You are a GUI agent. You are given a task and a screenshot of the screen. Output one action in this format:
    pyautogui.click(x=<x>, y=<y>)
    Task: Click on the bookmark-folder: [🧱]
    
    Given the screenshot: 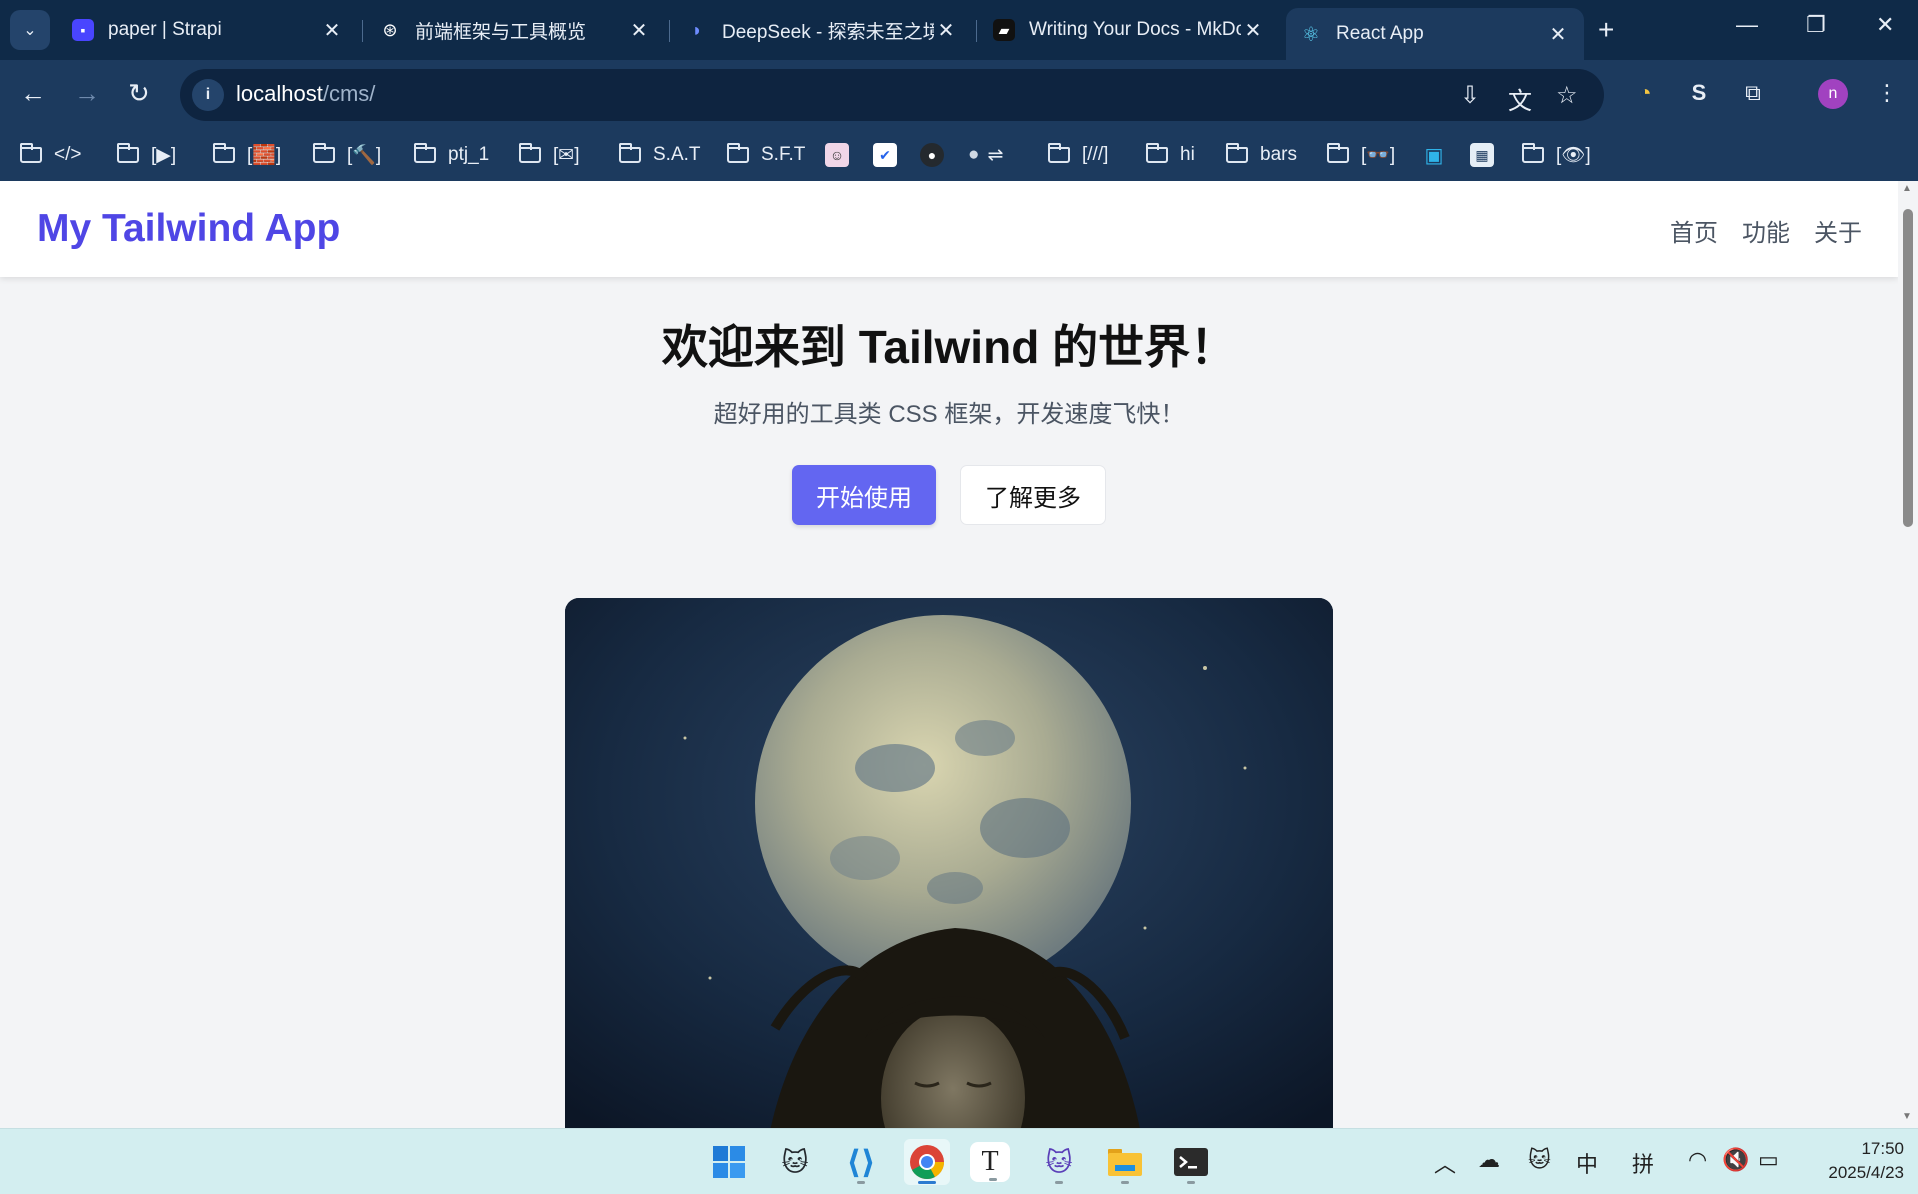 What is the action you would take?
    pyautogui.click(x=247, y=155)
    